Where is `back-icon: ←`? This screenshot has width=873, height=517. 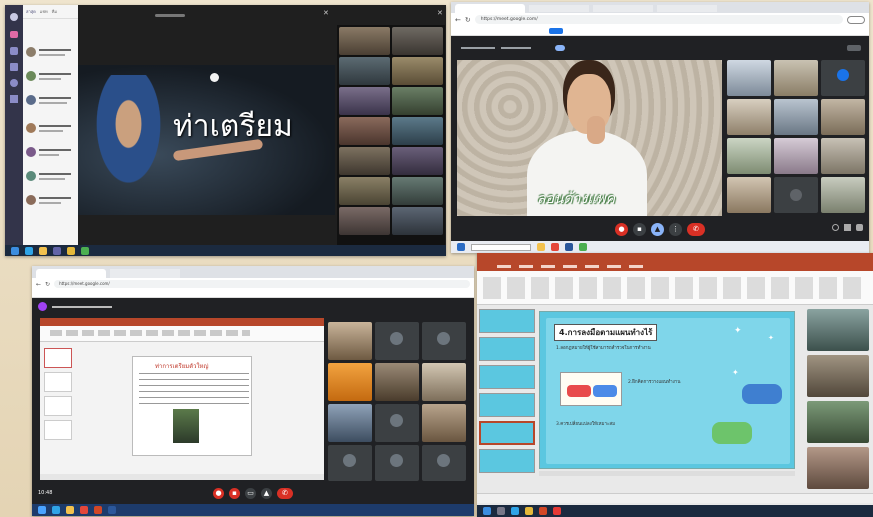 back-icon: ← is located at coordinates (458, 20).